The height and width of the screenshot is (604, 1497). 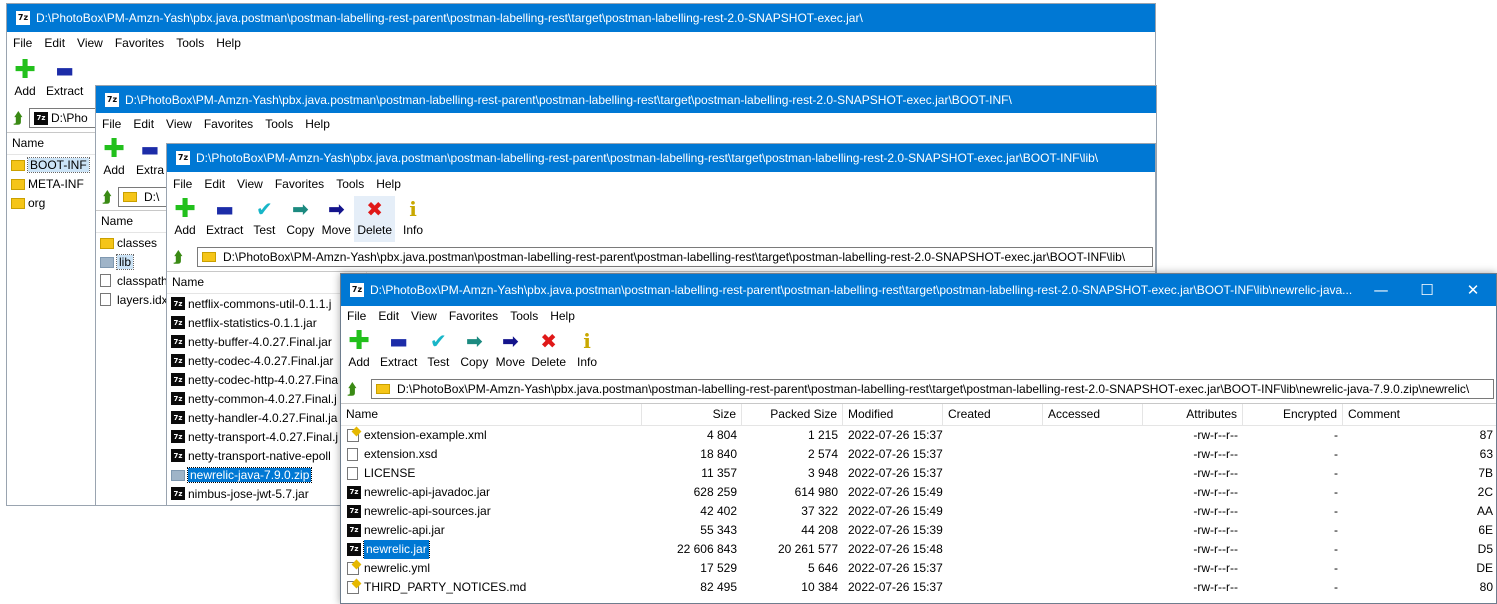 What do you see at coordinates (375, 209) in the screenshot?
I see `delete-x-icon: ✖` at bounding box center [375, 209].